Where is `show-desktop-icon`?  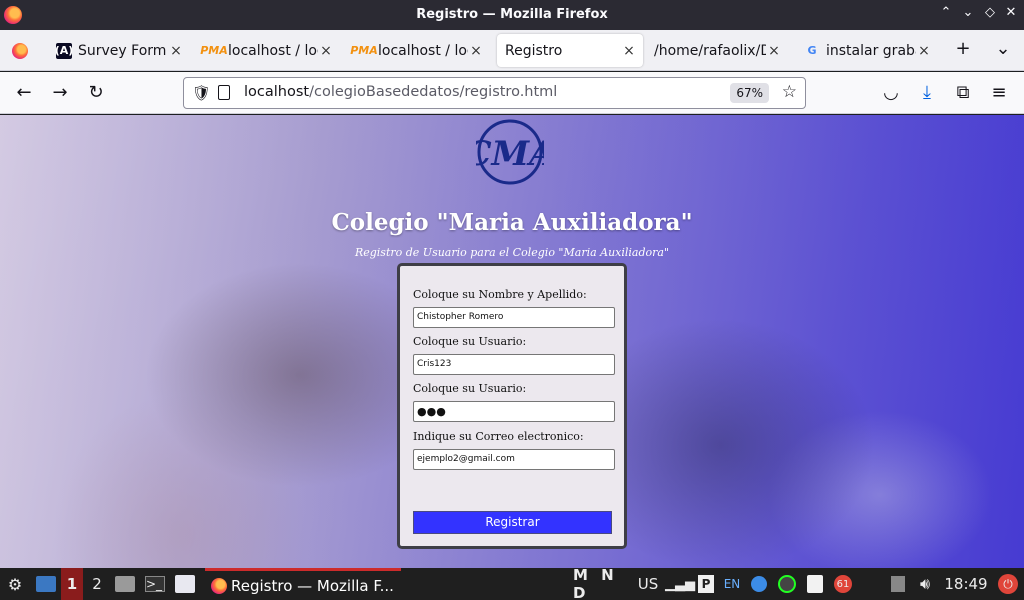 show-desktop-icon is located at coordinates (46, 584).